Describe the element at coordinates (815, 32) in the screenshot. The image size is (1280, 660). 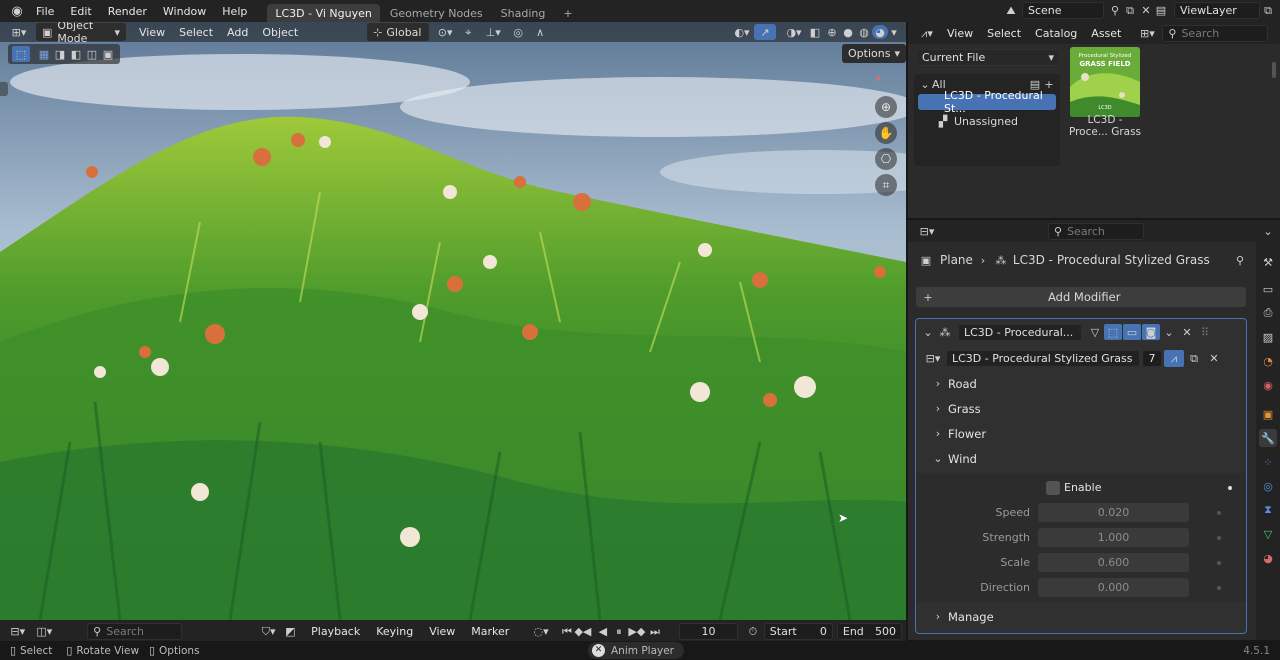
I see `xray-icon: ◧` at that location.